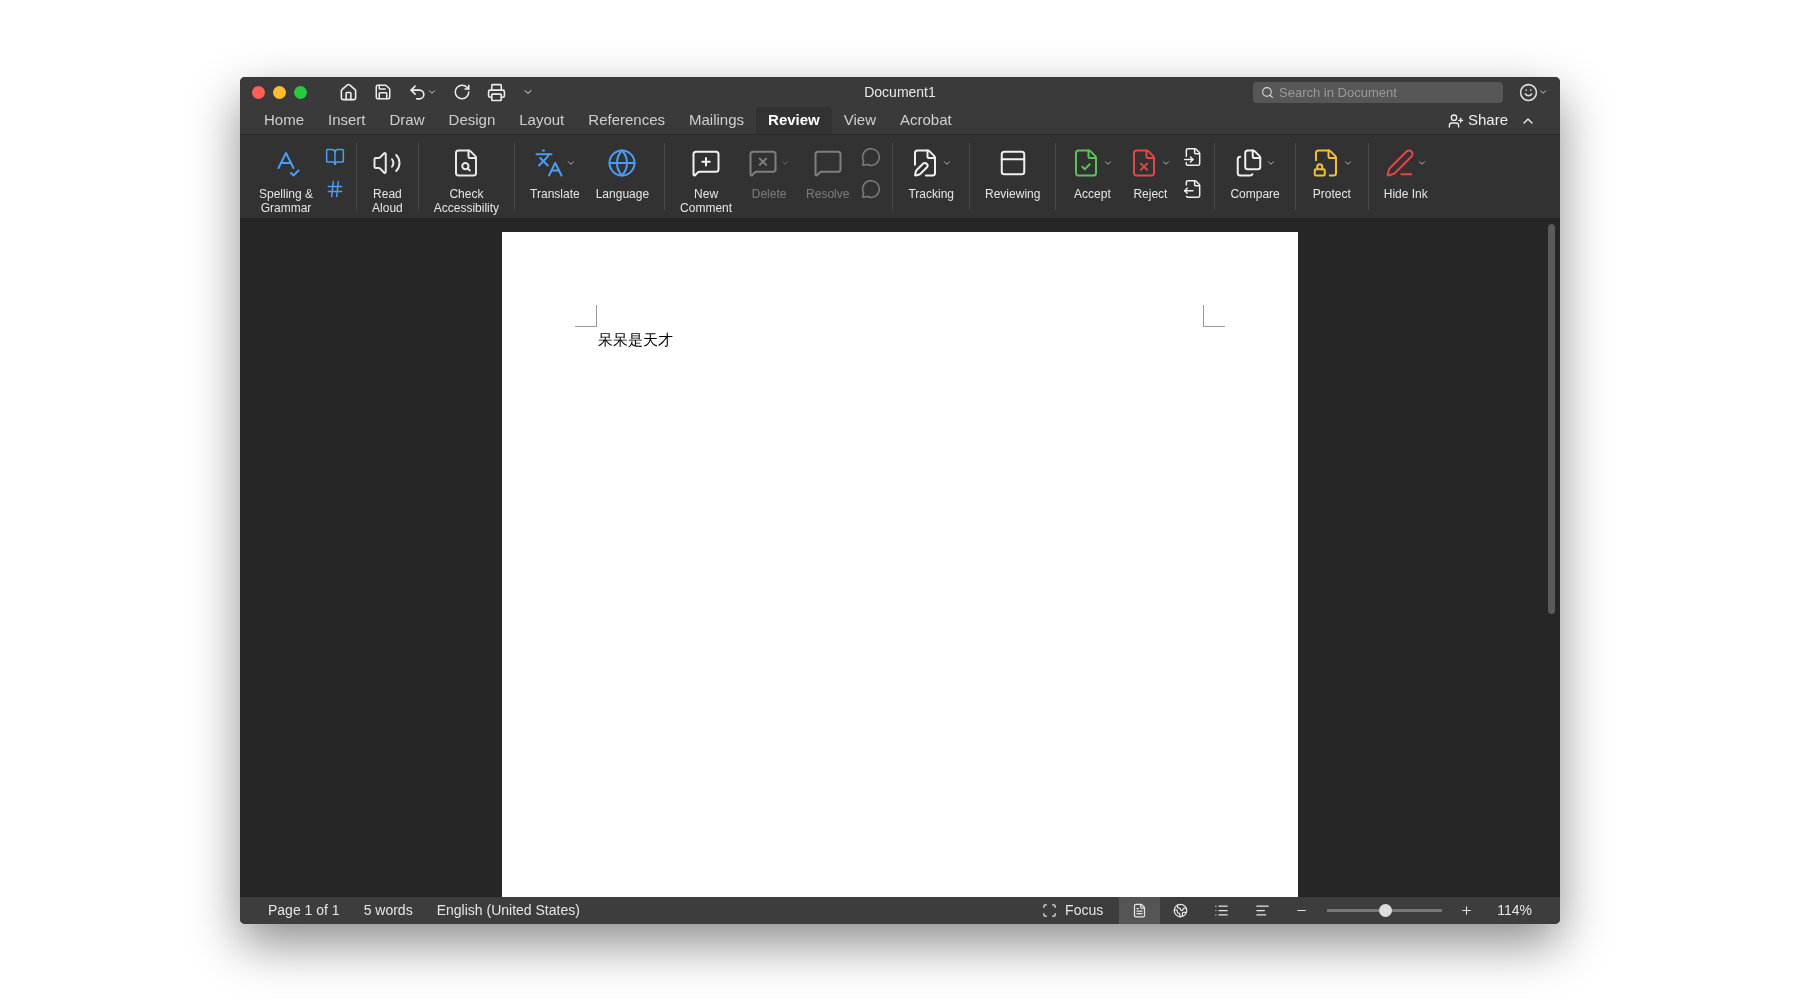  I want to click on search-field: Search in Document, so click(1378, 92).